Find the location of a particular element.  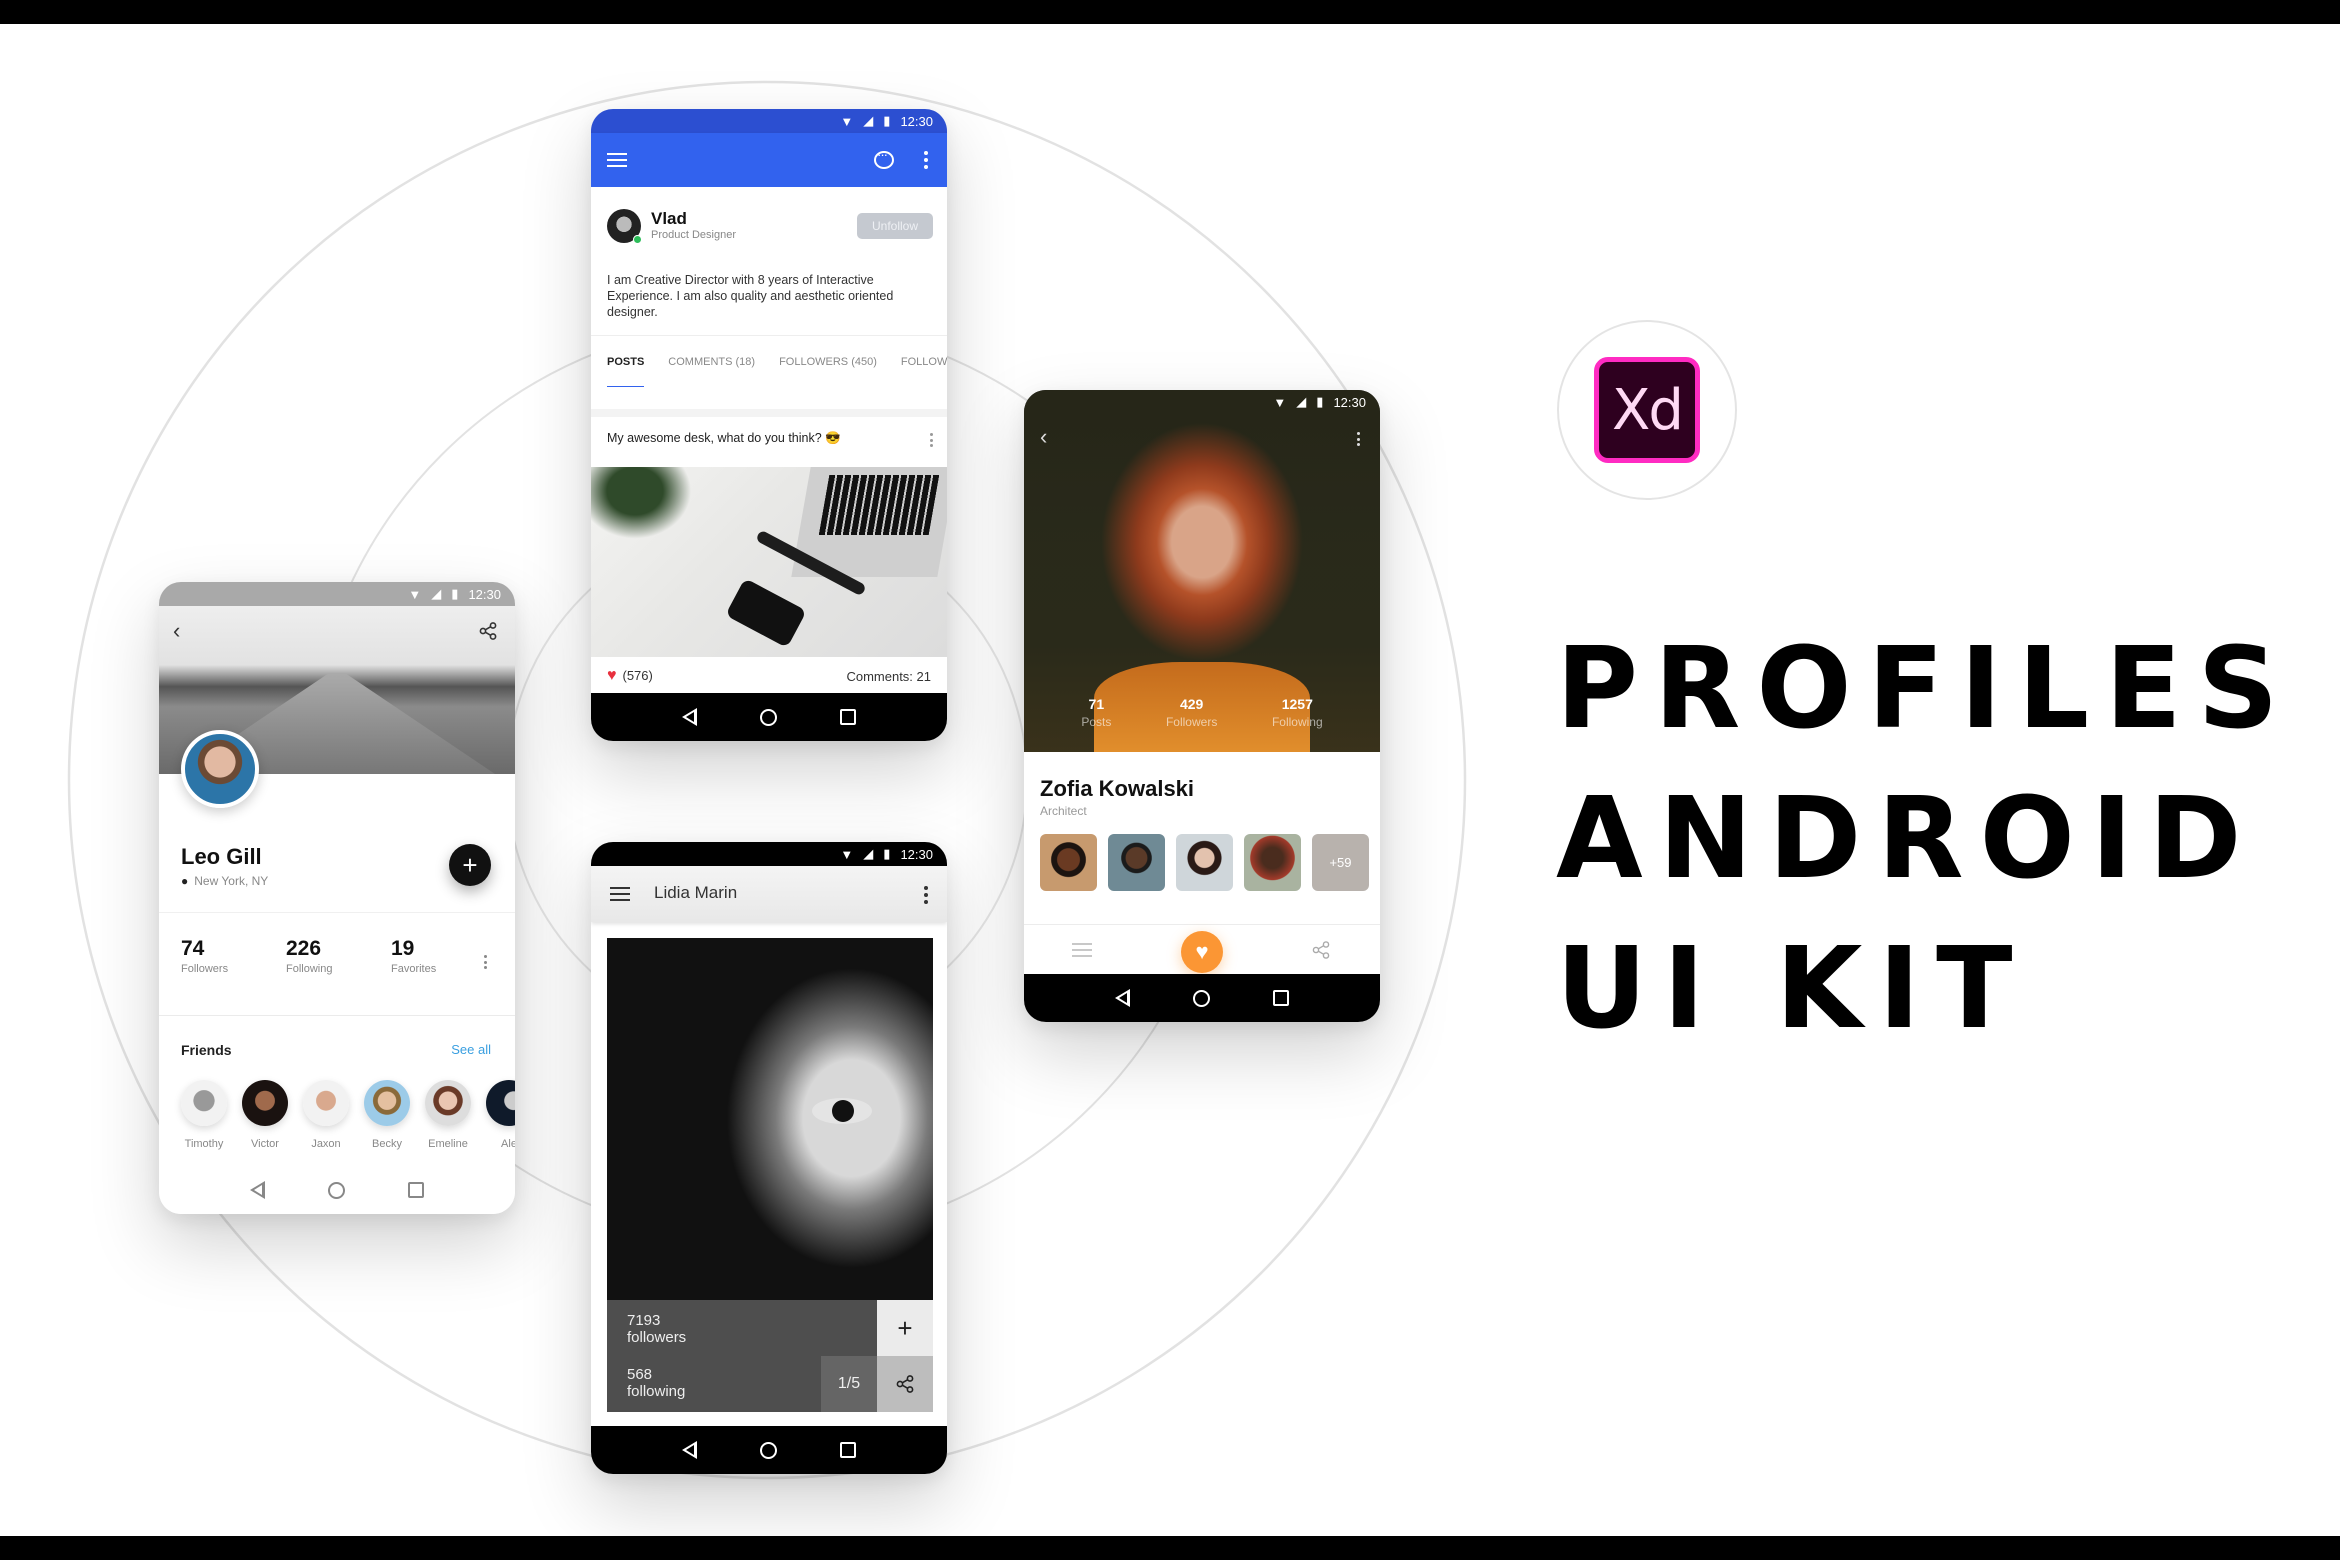

tab-posts: POSTS is located at coordinates (626, 361).